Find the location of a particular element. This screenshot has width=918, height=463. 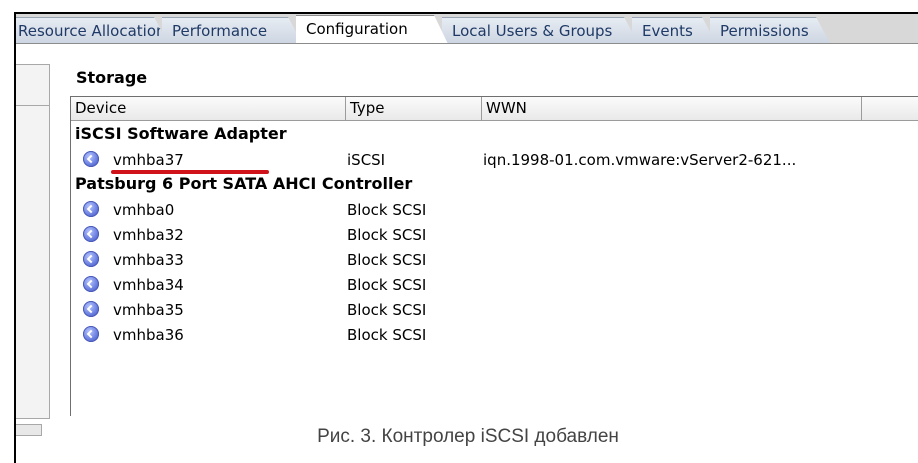

figure-caption: Рис. 3. Контролер iSCSI добавлен is located at coordinates (468, 436).